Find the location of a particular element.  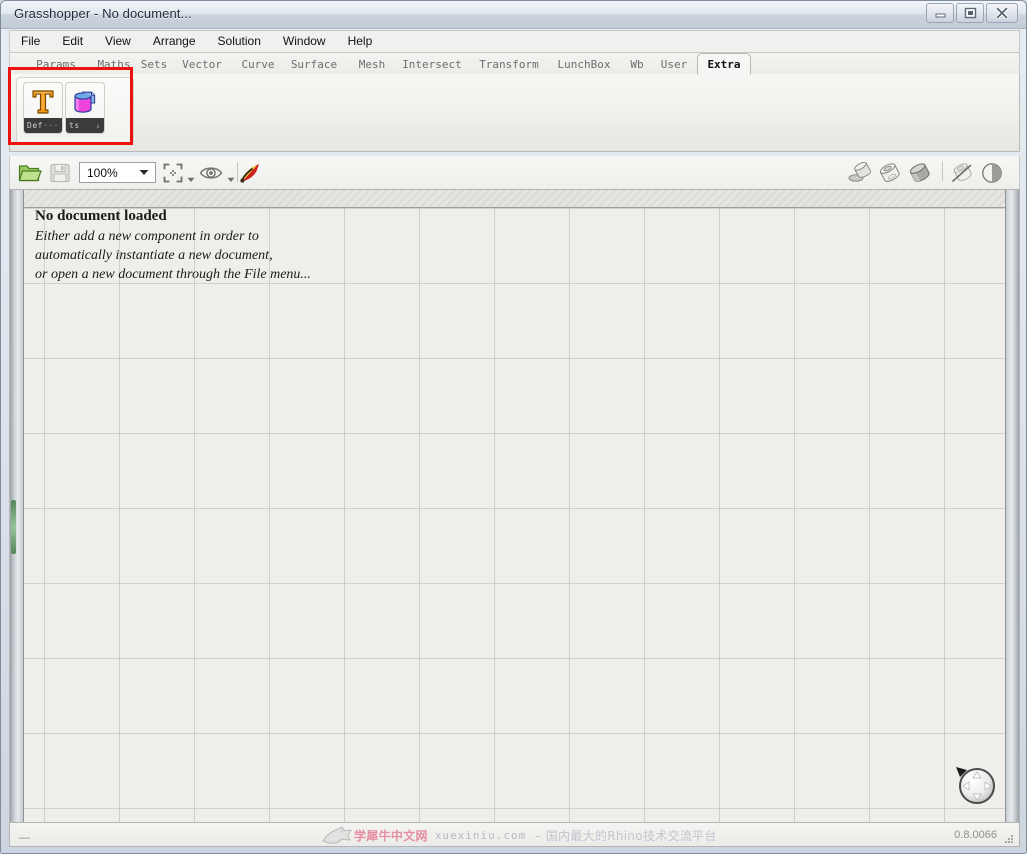

status-text: — is located at coordinates (25, 838).